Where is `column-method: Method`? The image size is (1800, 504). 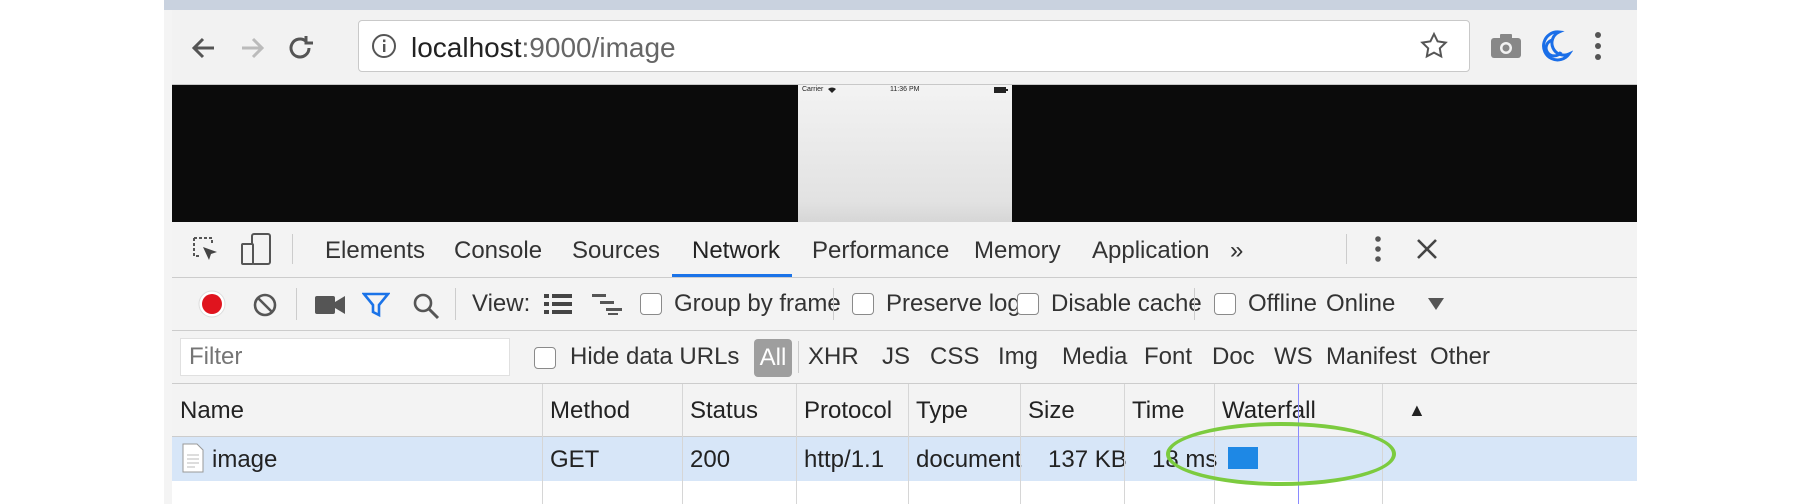
column-method: Method is located at coordinates (590, 411).